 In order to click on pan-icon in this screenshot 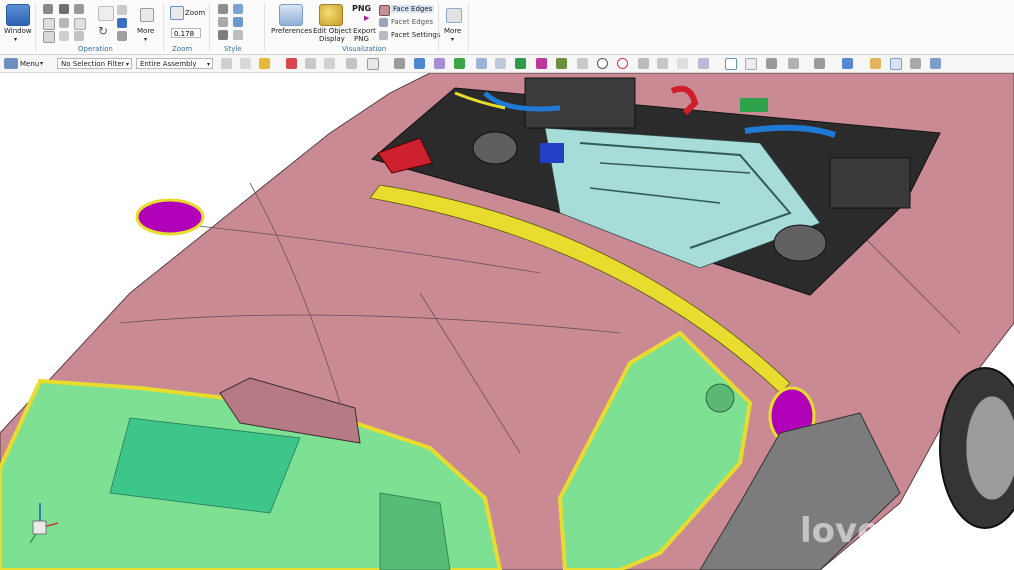, I will do `click(793, 63)`.